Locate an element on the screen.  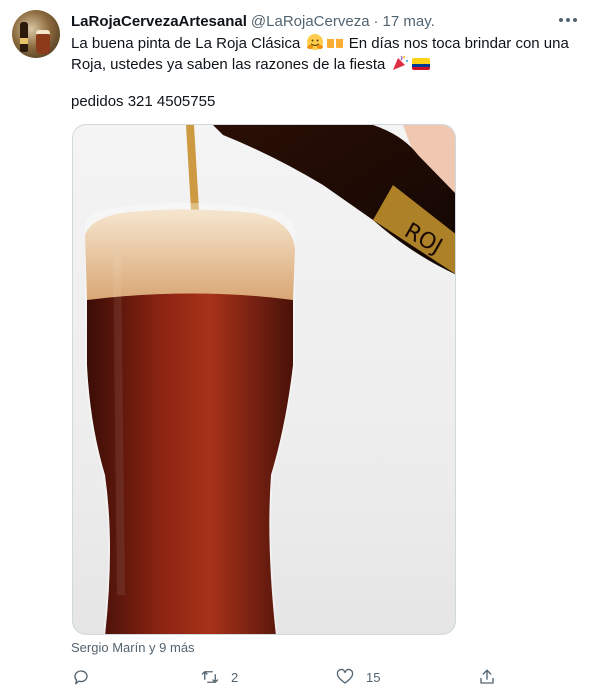
clinking-beer-mugs-emoji-icon is located at coordinates (335, 42).